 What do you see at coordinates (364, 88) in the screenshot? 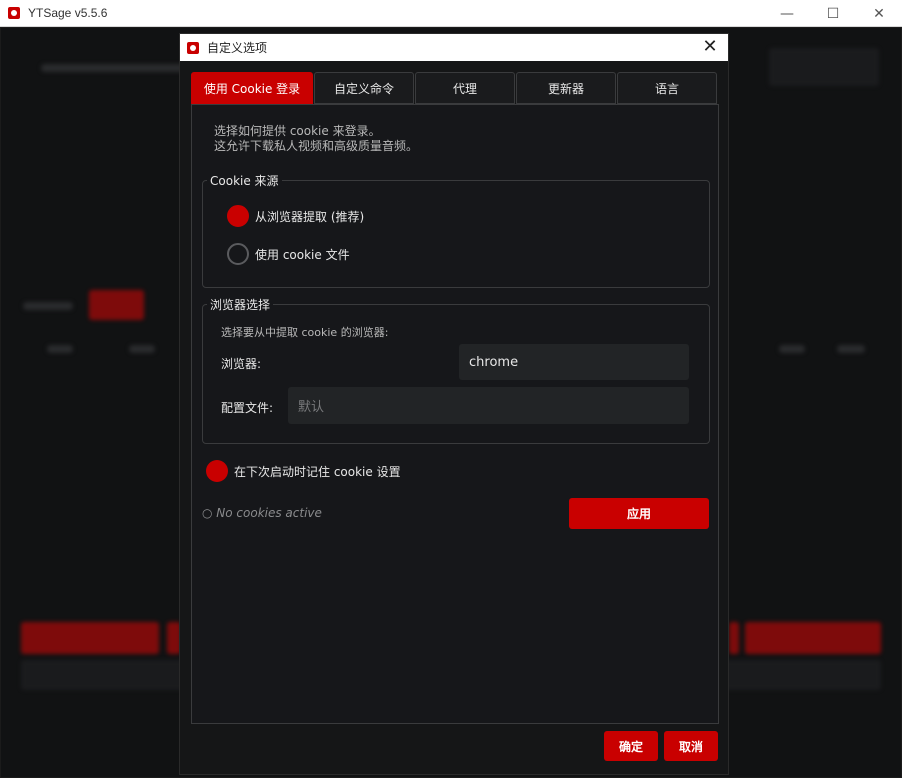
I see `tab-custom-command: 自定义命令` at bounding box center [364, 88].